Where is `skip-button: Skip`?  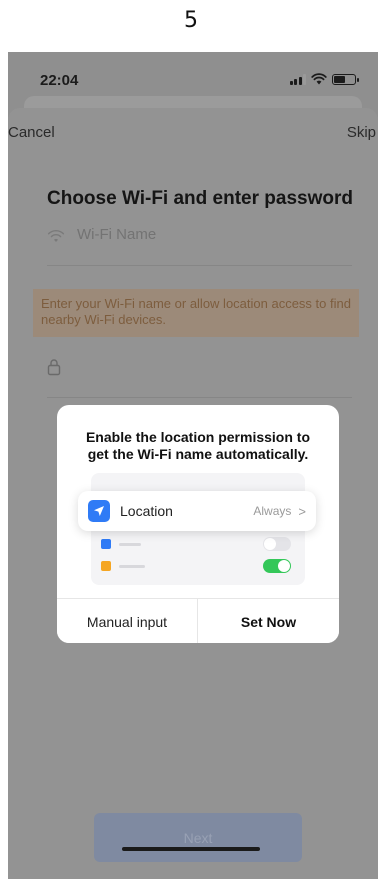 skip-button: Skip is located at coordinates (361, 132).